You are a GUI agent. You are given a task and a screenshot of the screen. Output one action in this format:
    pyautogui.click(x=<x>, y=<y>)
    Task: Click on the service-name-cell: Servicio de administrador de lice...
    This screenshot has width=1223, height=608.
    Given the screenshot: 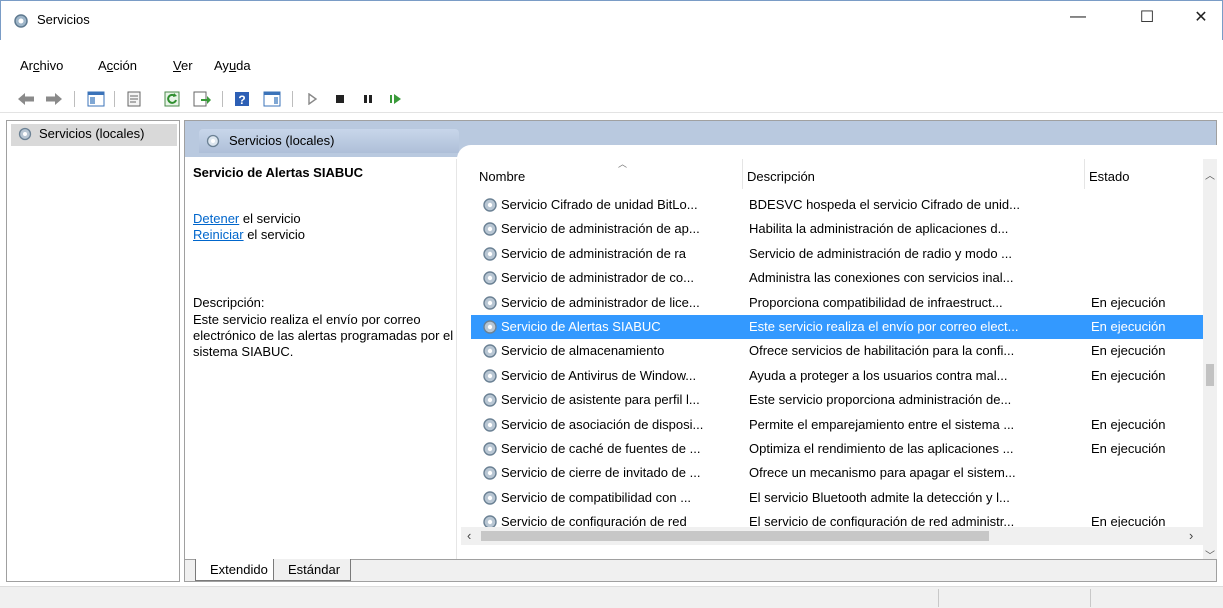 What is the action you would take?
    pyautogui.click(x=600, y=302)
    